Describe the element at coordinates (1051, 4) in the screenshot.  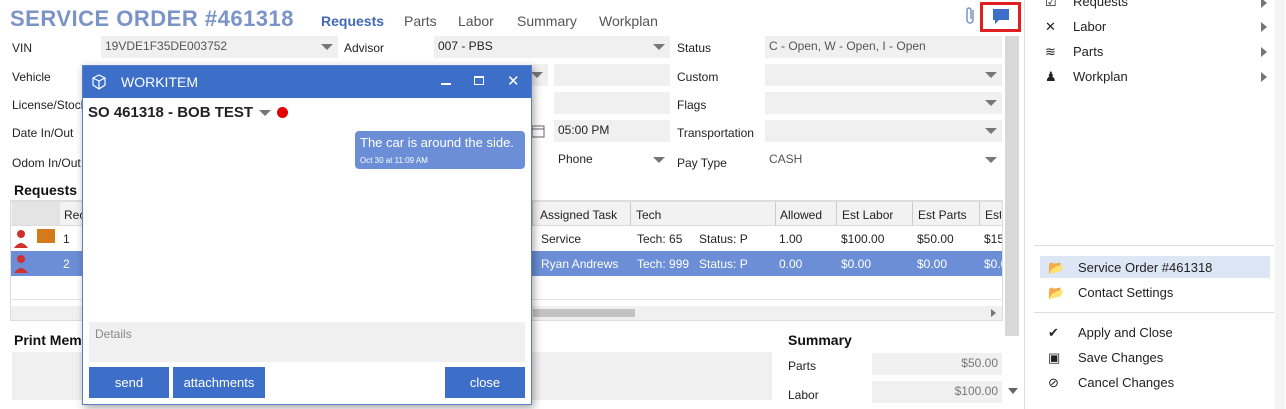
I see `checklist-icon: ☑` at that location.